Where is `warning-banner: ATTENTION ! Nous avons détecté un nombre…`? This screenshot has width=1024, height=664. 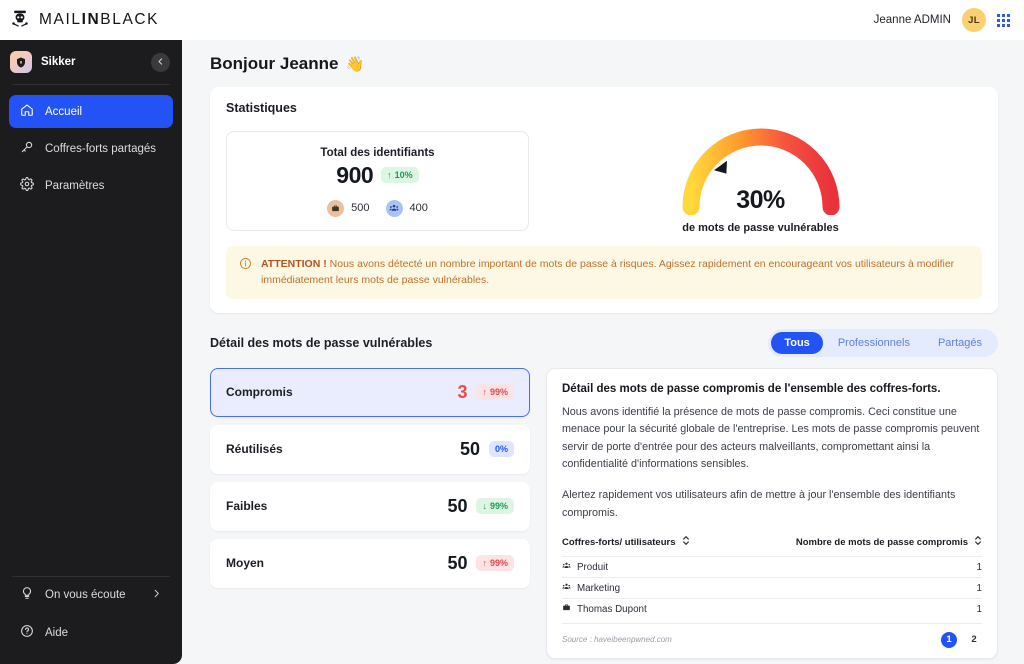
warning-banner: ATTENTION ! Nous avons détecté un nombre… is located at coordinates (604, 272).